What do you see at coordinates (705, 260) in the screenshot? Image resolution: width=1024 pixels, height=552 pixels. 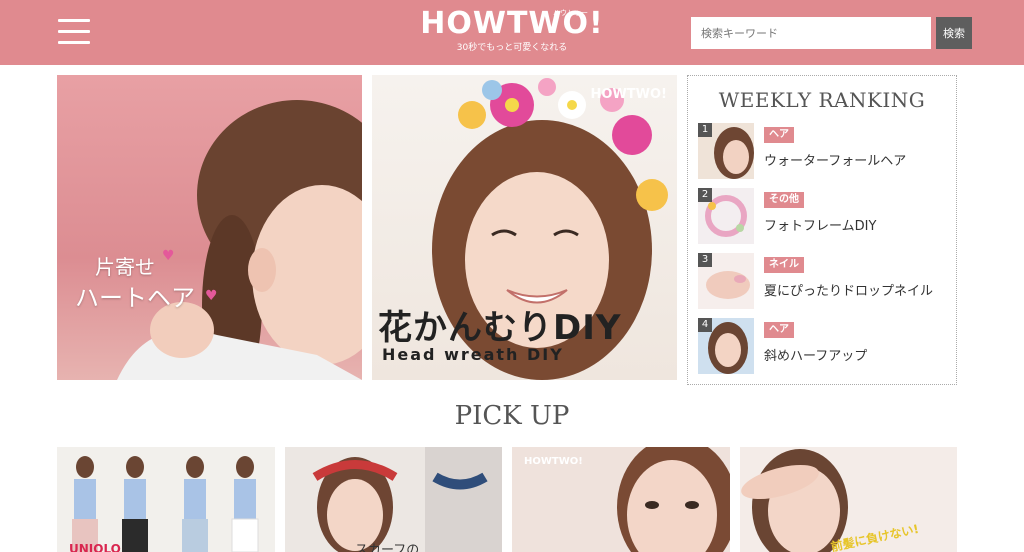 I see `ranking-number: 3` at bounding box center [705, 260].